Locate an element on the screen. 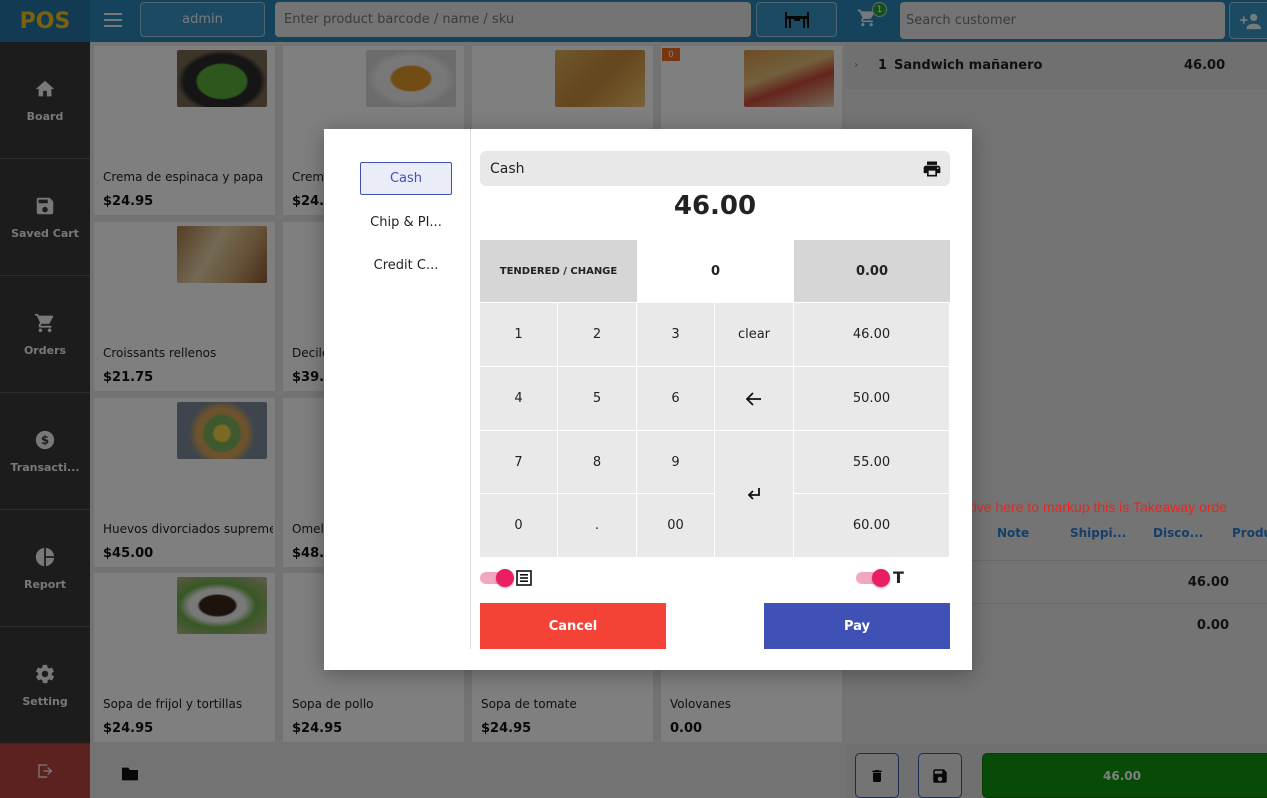 The width and height of the screenshot is (1267, 798). arrow-left-icon is located at coordinates (753, 398).